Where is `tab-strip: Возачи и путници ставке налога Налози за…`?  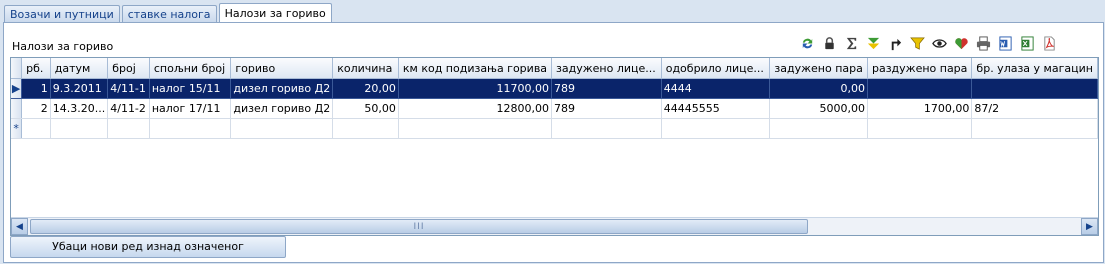
tab-strip: Возачи и путници ставке налога Налози за… is located at coordinates (169, 13).